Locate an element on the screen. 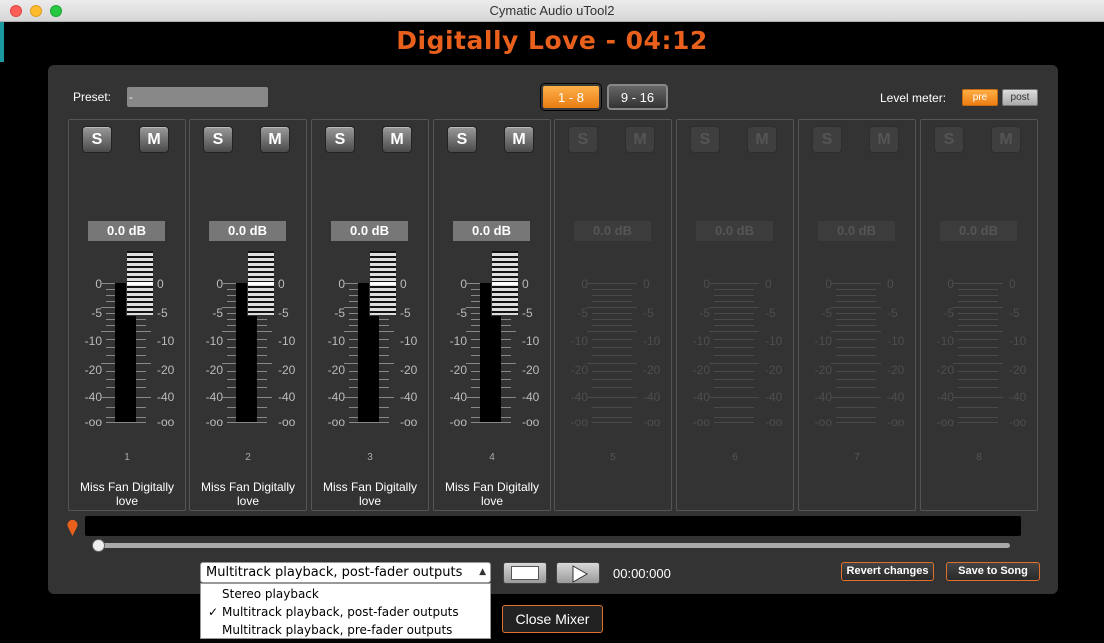  bank-9-16-button: 9 - 16 is located at coordinates (637, 97).